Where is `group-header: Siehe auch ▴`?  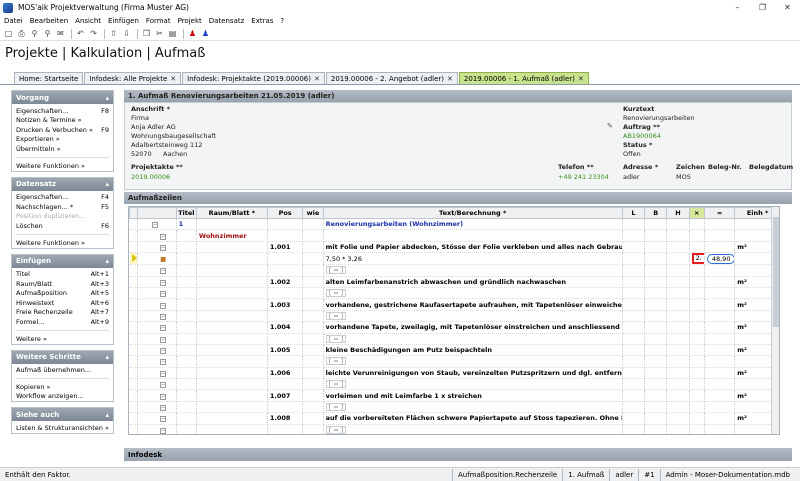 group-header: Siehe auch ▴ is located at coordinates (62, 414).